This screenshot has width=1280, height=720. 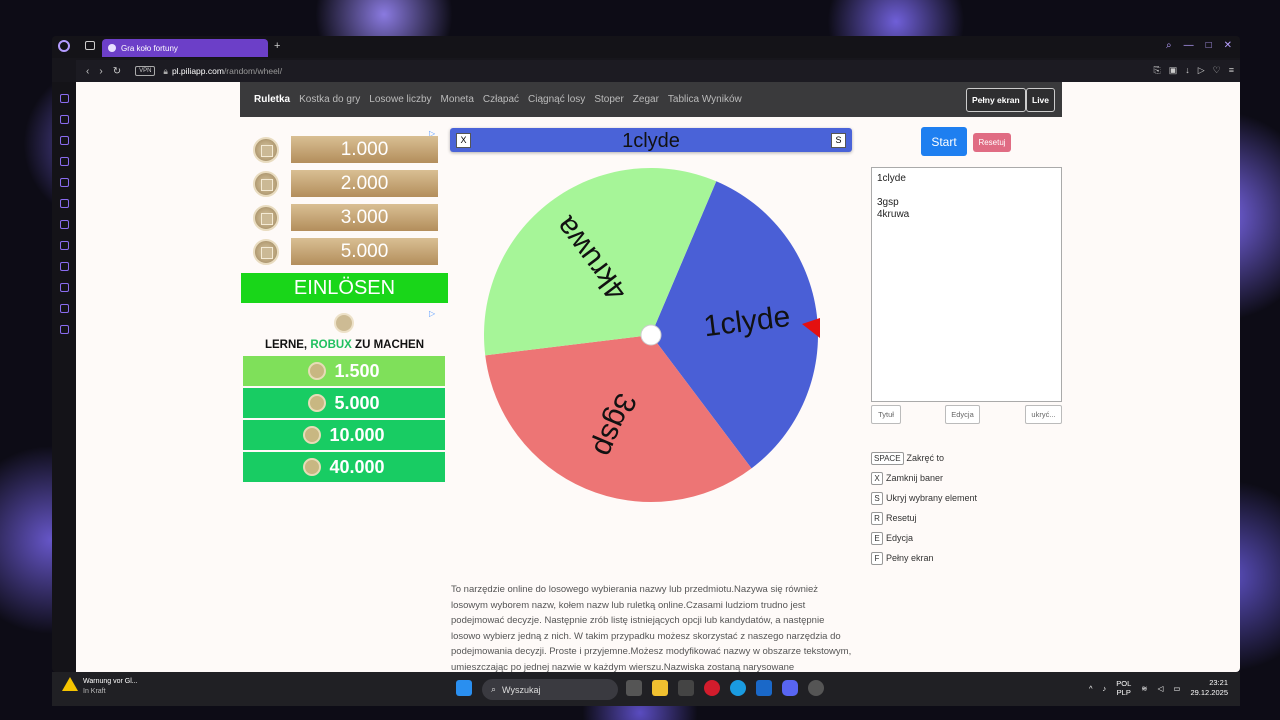 What do you see at coordinates (901, 518) in the screenshot?
I see `shortcut-label: Resetuj` at bounding box center [901, 518].